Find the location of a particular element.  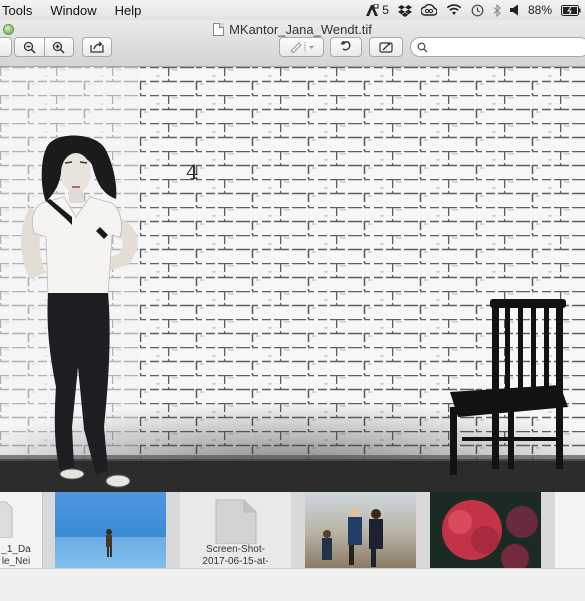

status-area: 5 88% is located at coordinates (473, 10).